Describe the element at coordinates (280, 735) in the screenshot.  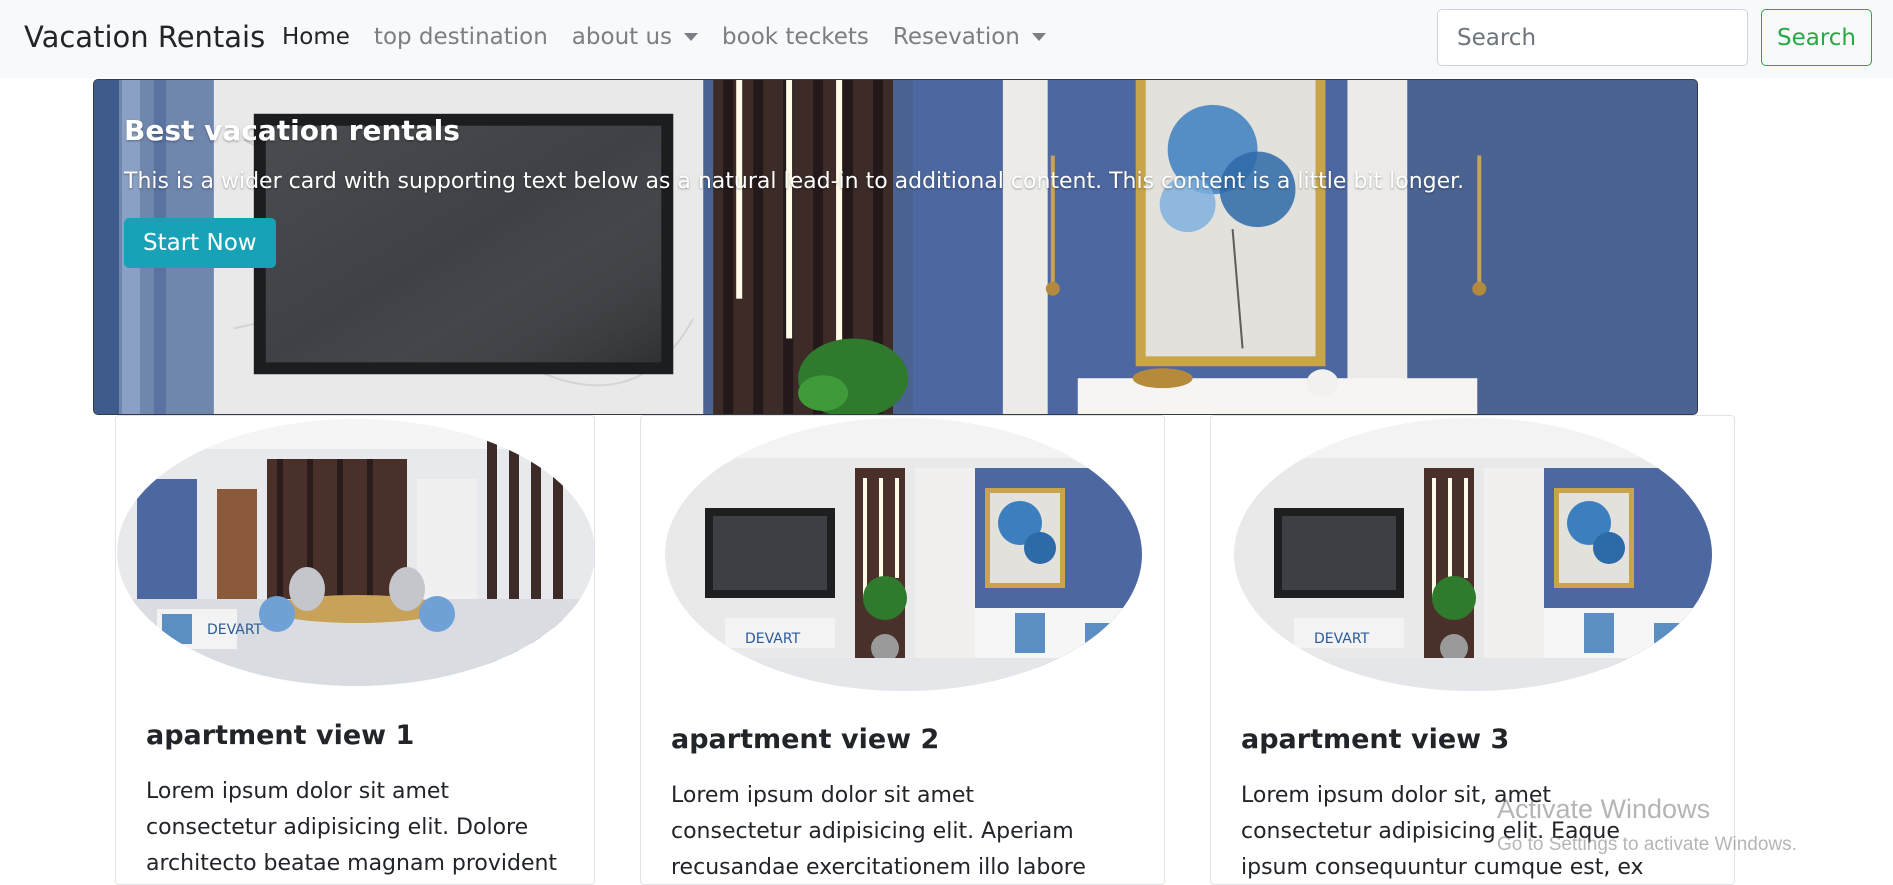
I see `apartment-title-1: apartment view 1` at that location.